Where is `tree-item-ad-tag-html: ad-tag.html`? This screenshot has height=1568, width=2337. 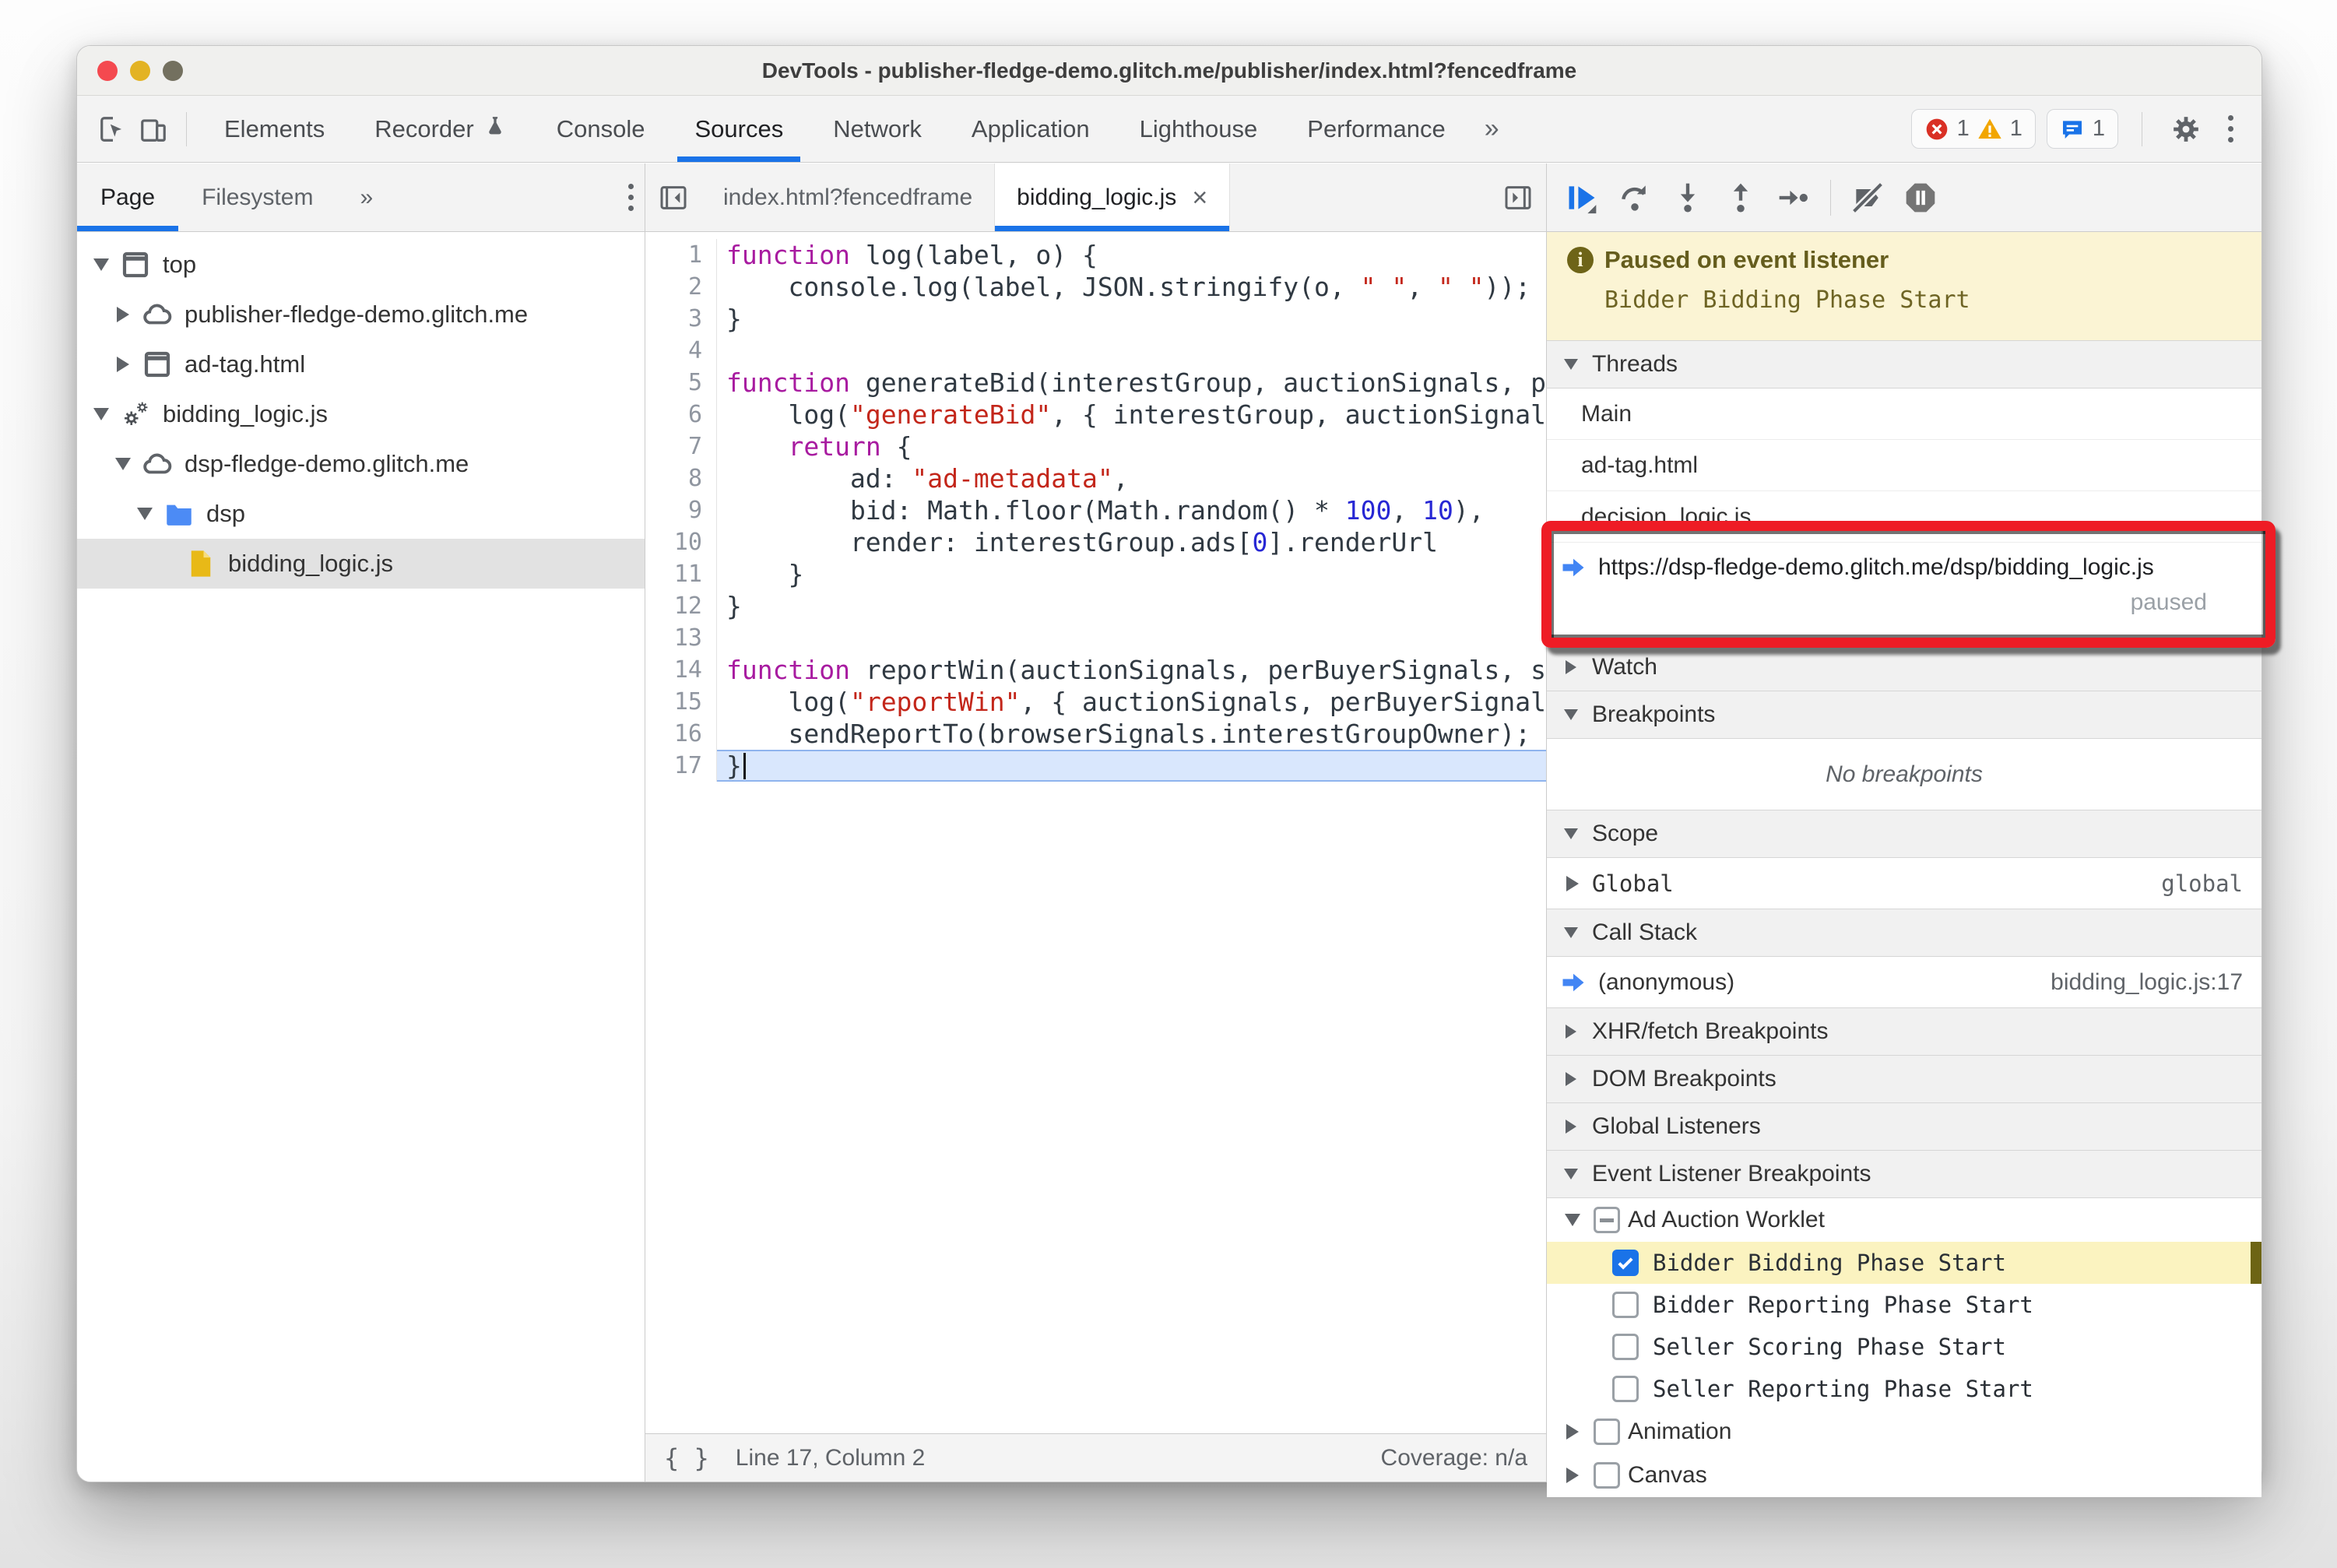 tree-item-ad-tag-html: ad-tag.html is located at coordinates (361, 364).